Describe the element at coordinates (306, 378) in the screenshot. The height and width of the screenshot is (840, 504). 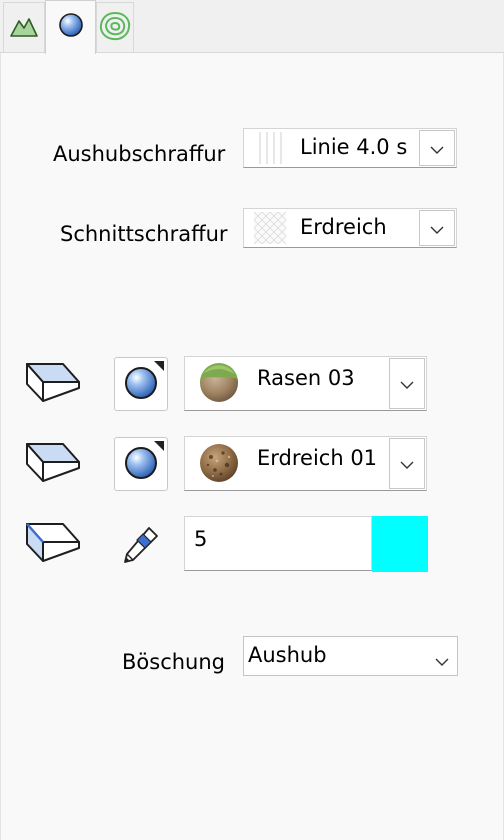
I see `top-surface-material-value: Rasen 03` at that location.